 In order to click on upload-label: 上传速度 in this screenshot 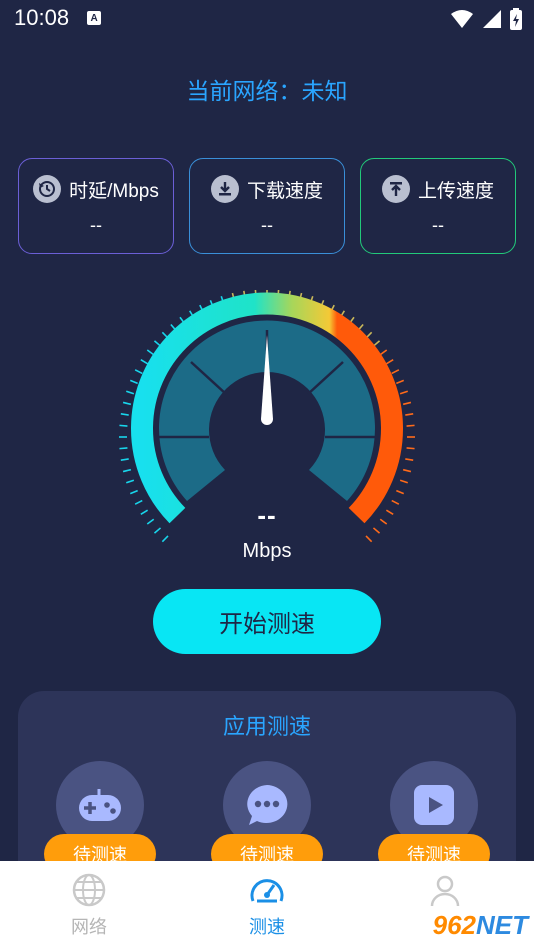, I will do `click(455, 191)`.